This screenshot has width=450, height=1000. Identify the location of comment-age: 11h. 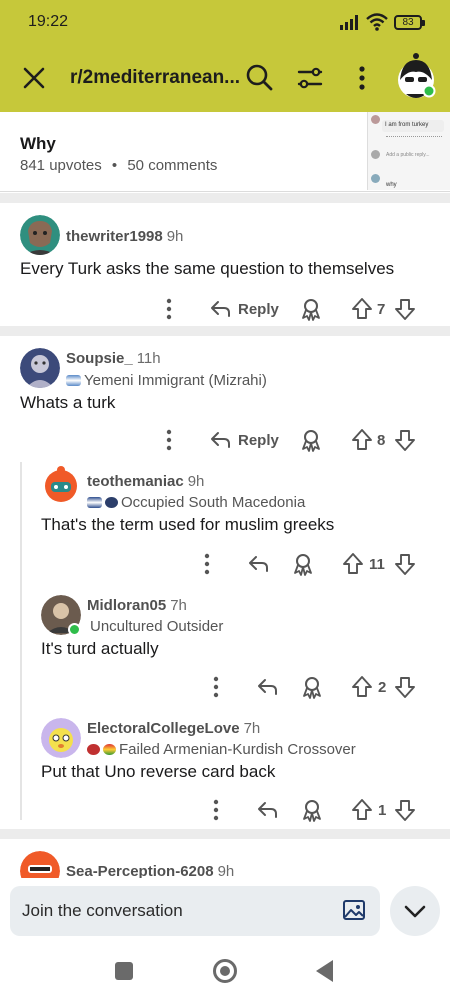
(148, 358).